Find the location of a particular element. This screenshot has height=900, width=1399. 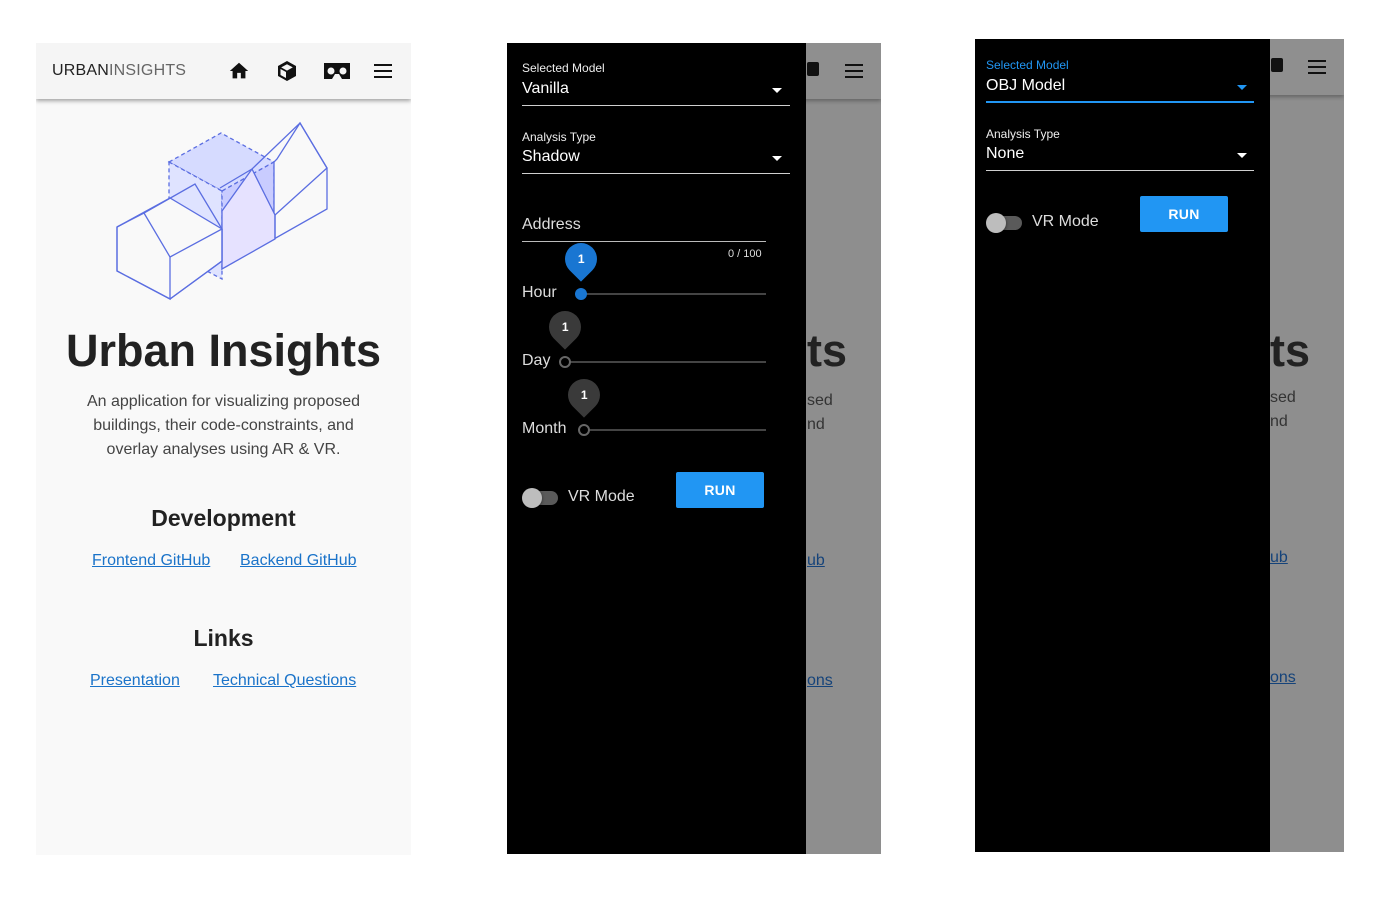

day-slider-label: Day is located at coordinates (536, 360).